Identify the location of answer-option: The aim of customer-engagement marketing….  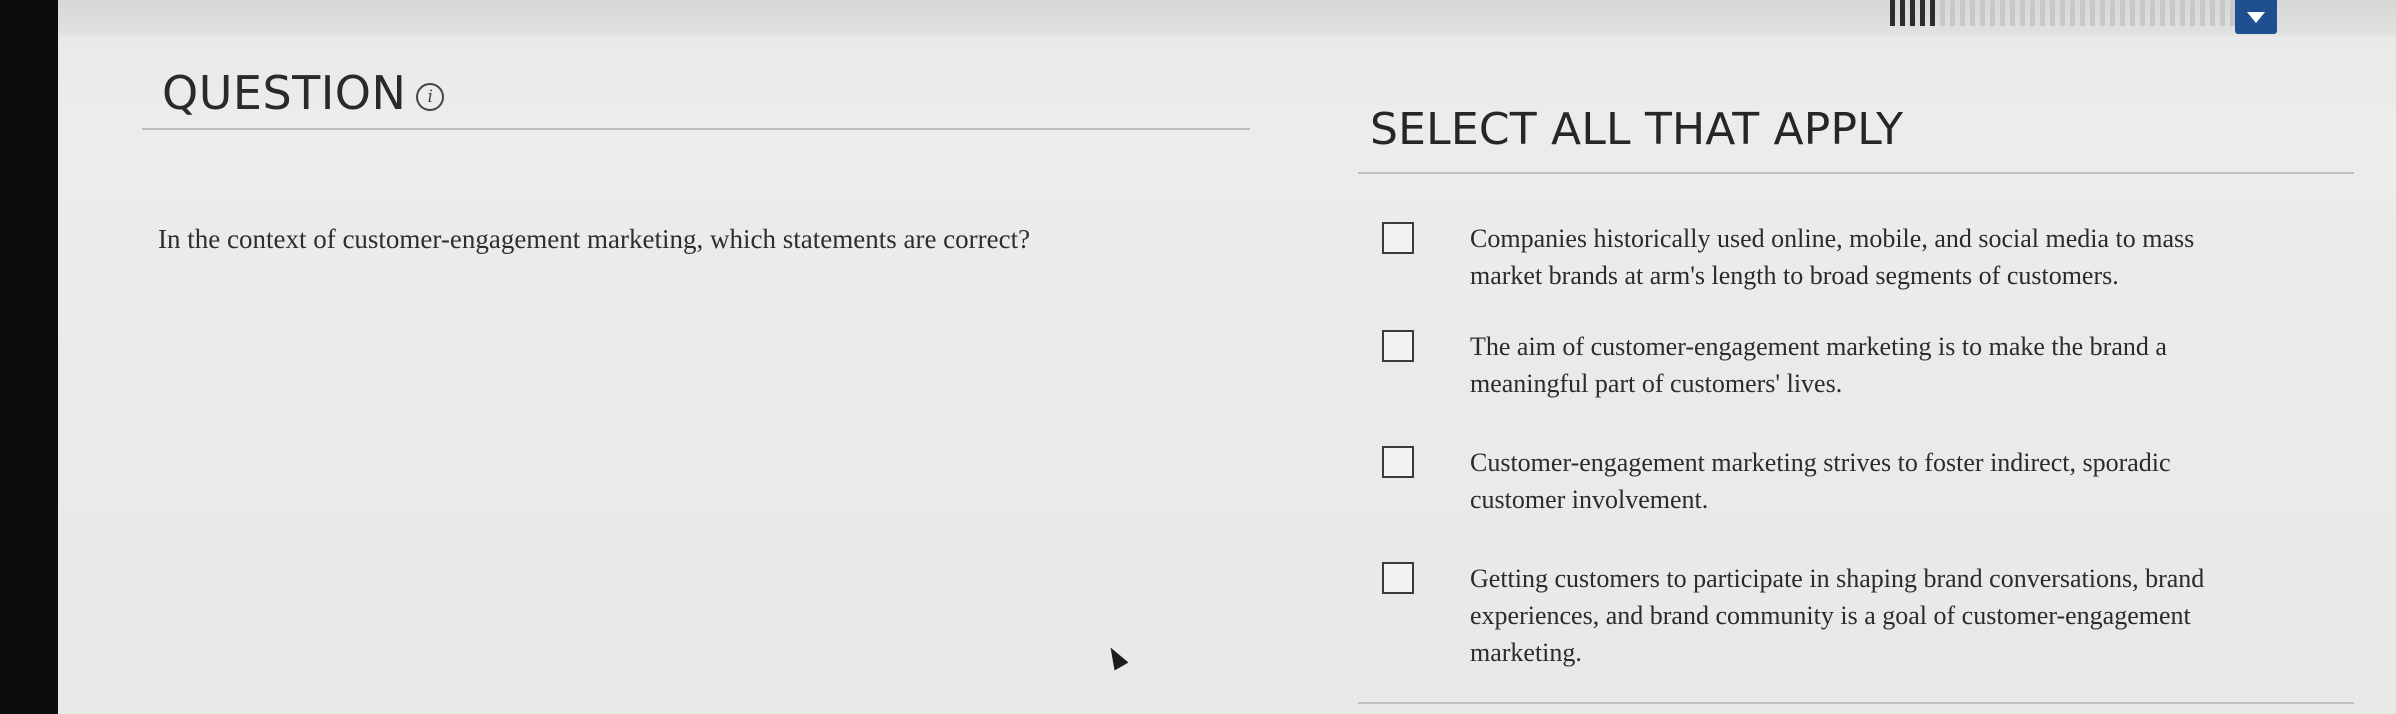
(1842, 365).